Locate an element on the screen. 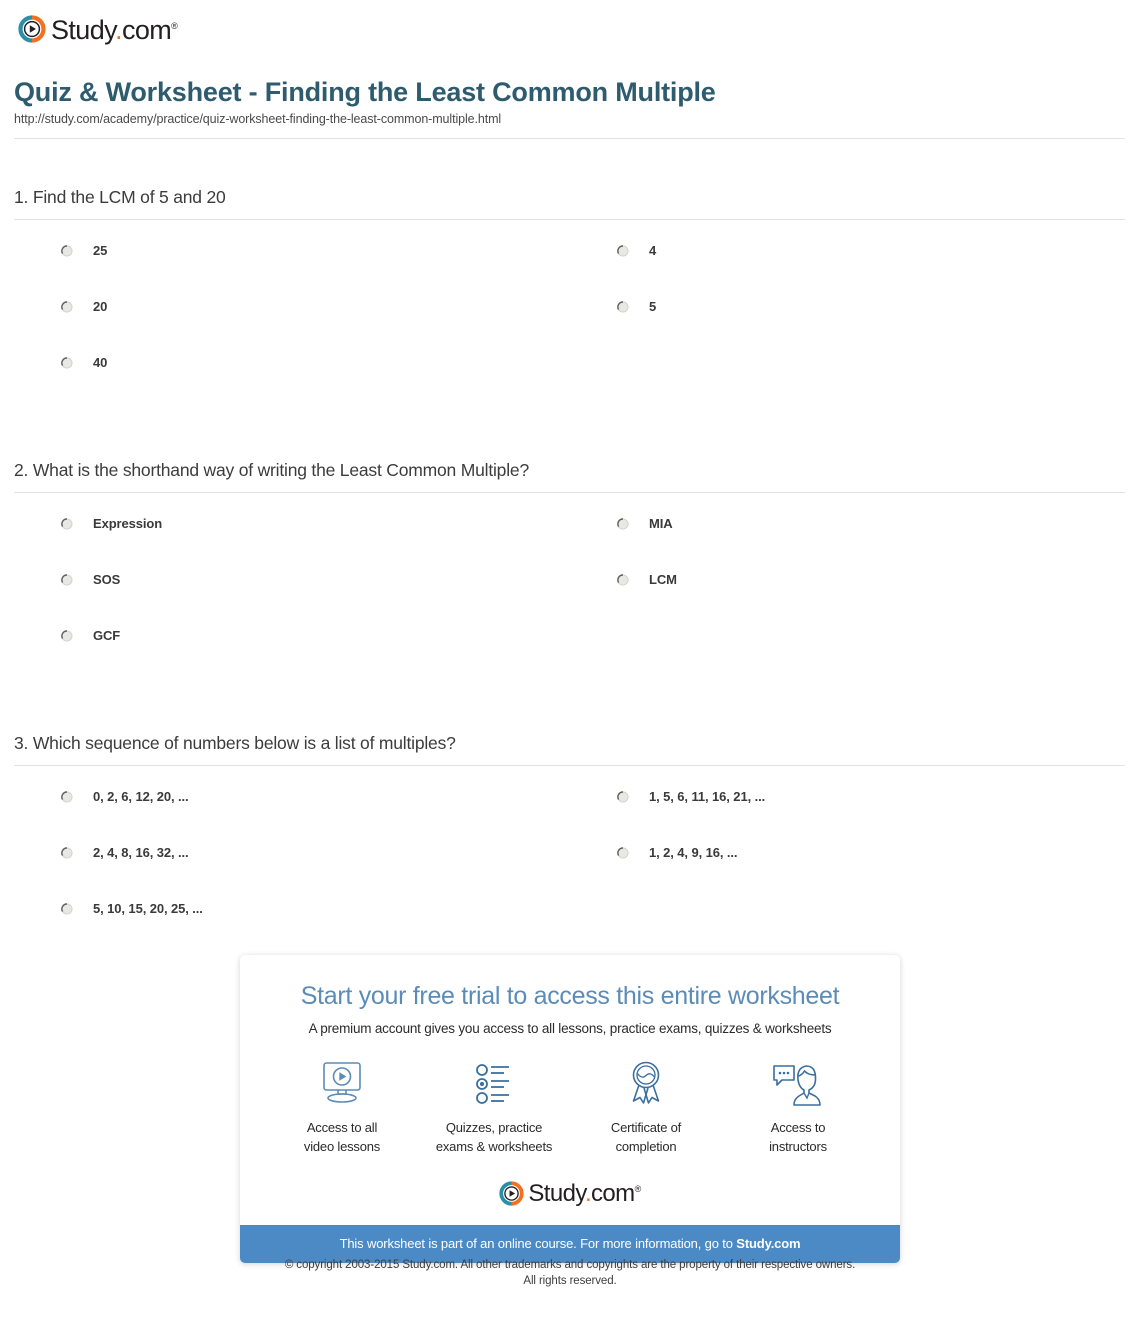 The width and height of the screenshot is (1140, 1317). answer-option: 40 is located at coordinates (292, 384).